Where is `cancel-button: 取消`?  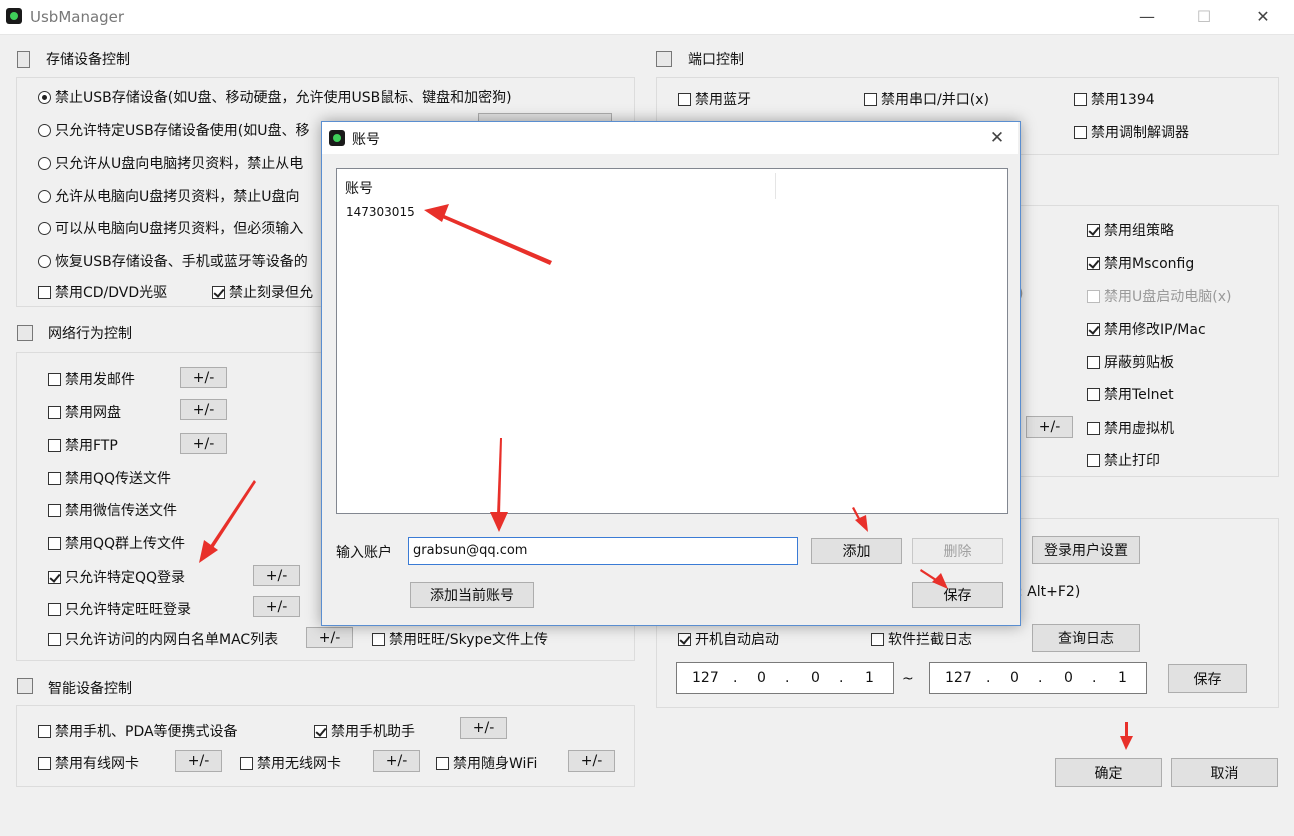 cancel-button: 取消 is located at coordinates (1224, 772).